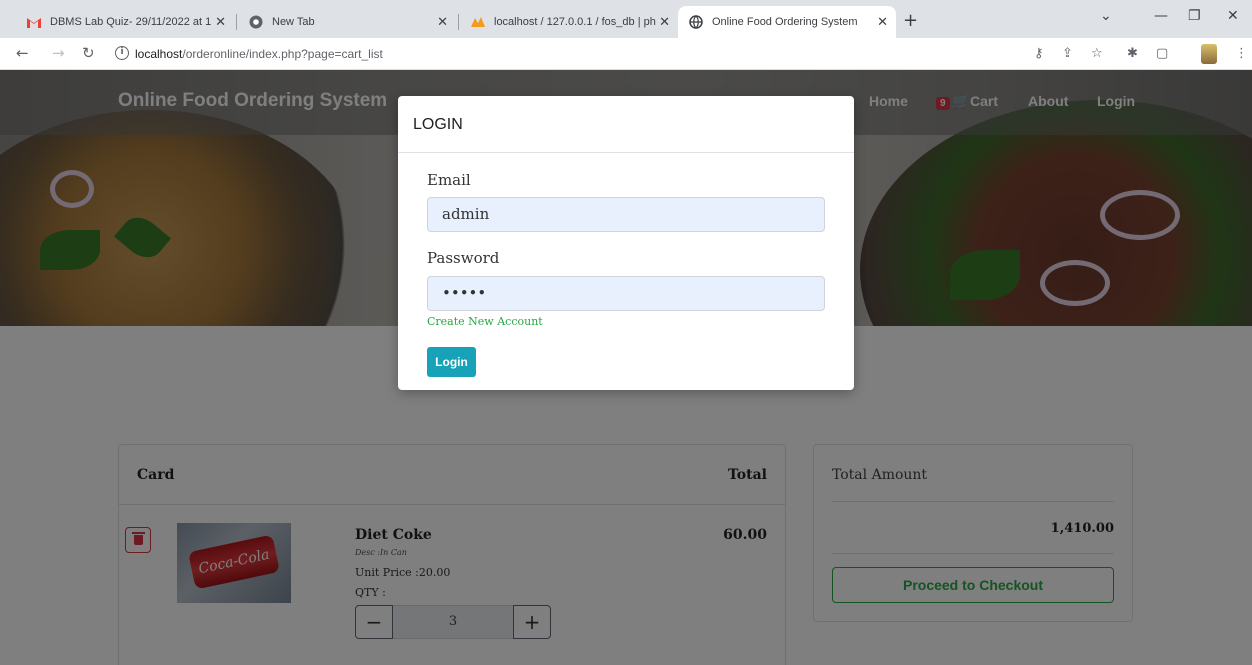 Image resolution: width=1252 pixels, height=665 pixels. Describe the element at coordinates (293, 22) in the screenshot. I see `browser-tab-title: New Tab` at that location.